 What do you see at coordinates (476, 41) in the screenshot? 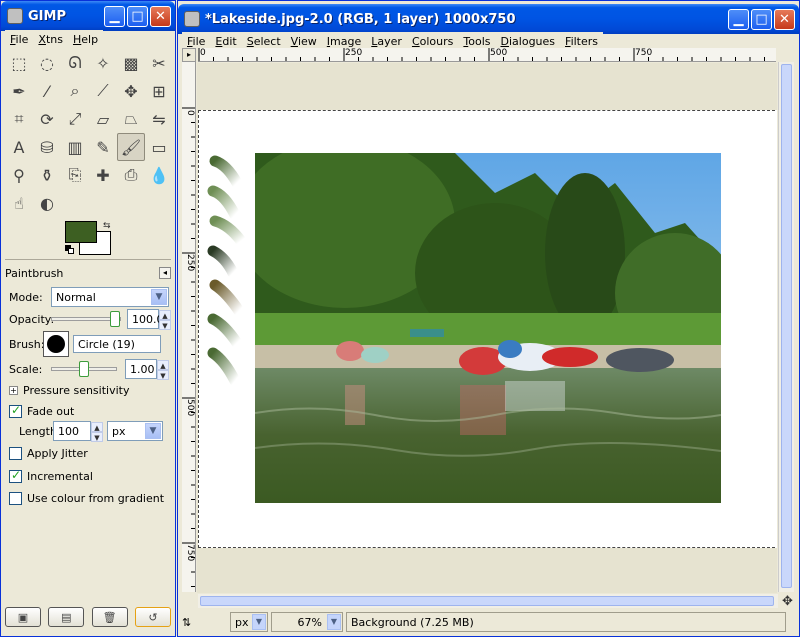
I see `menu-tools: Tools` at bounding box center [476, 41].